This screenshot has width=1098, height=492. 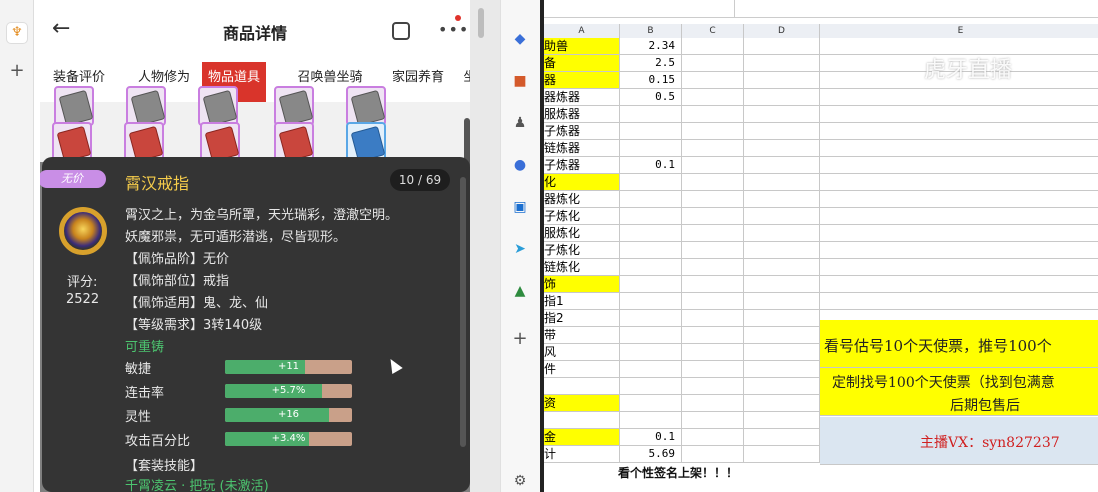 What do you see at coordinates (582, 63) in the screenshot?
I see `cell-a: 备` at bounding box center [582, 63].